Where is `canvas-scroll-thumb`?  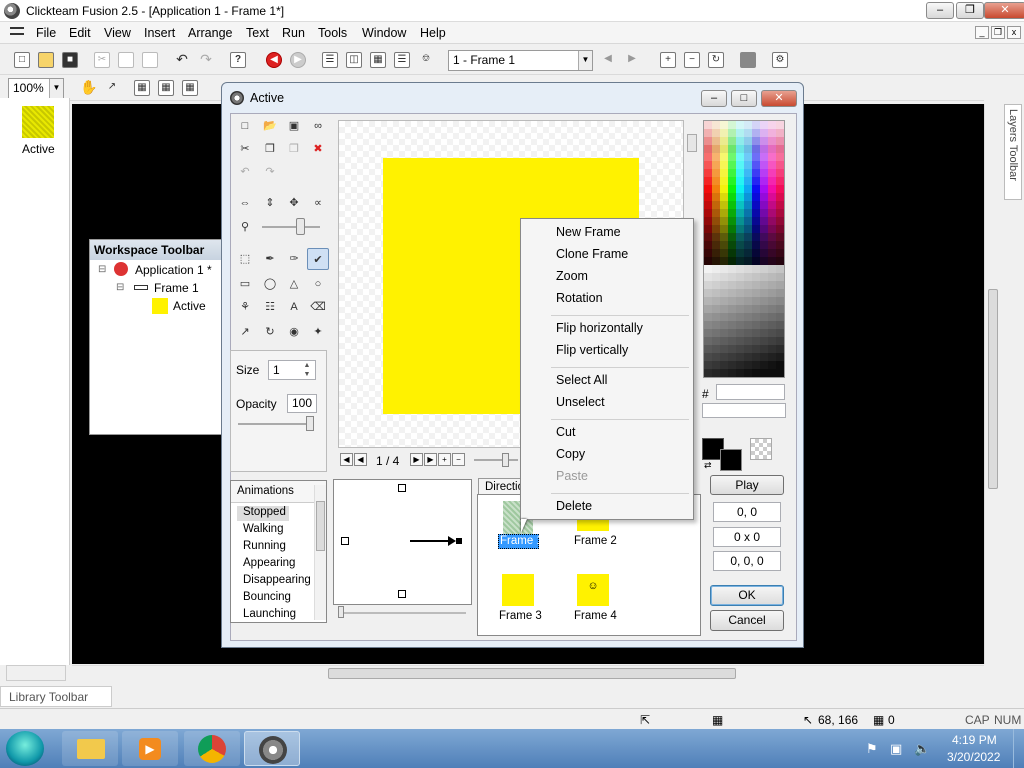 canvas-scroll-thumb is located at coordinates (692, 143).